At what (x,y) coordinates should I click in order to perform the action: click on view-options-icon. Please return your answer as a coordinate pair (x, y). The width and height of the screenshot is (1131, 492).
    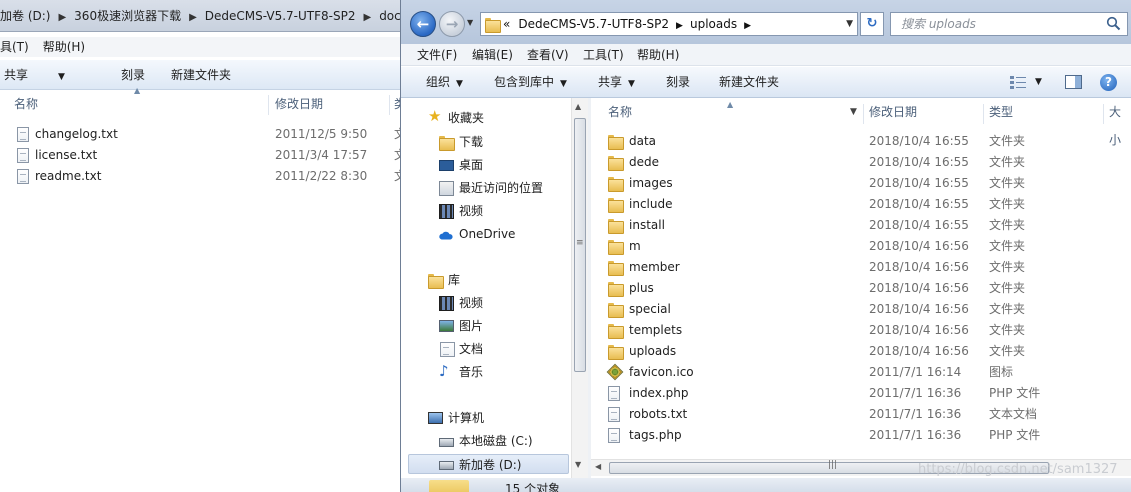
    Looking at the image, I should click on (1018, 82).